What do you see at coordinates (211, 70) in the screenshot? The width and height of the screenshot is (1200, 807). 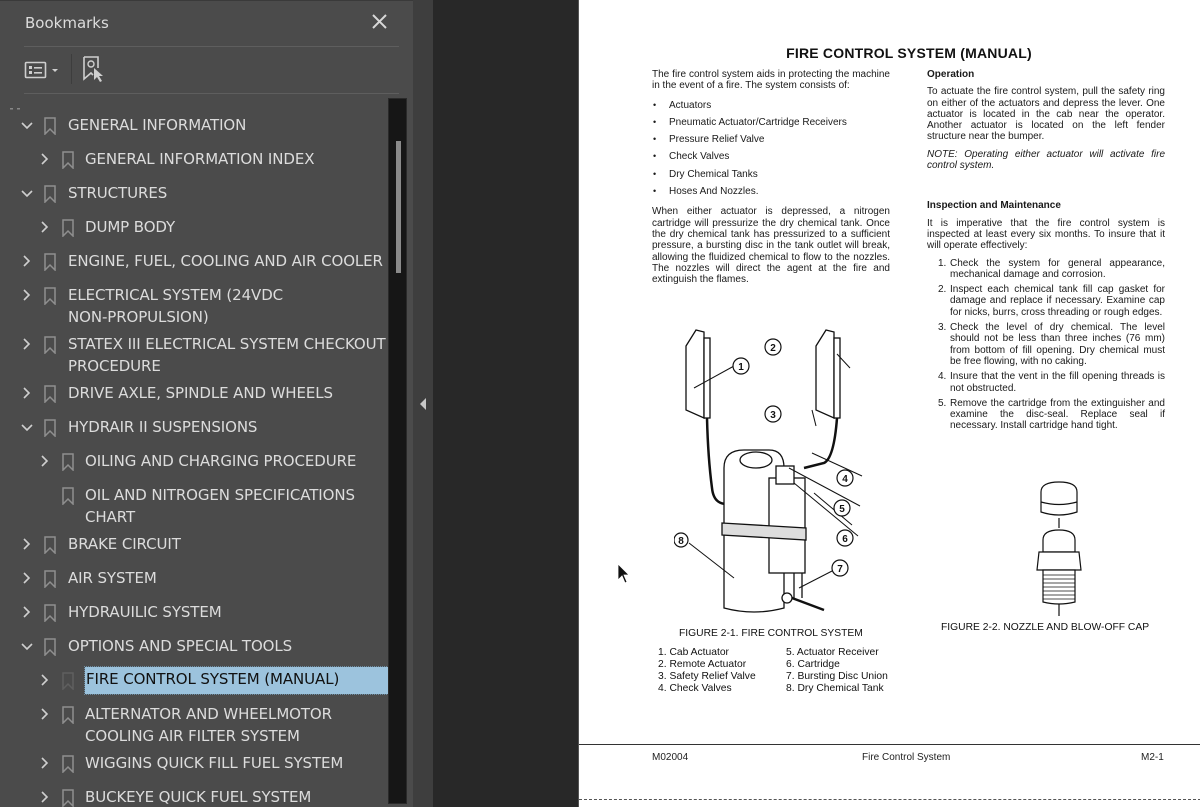 I see `bookmarks-toolbar` at bounding box center [211, 70].